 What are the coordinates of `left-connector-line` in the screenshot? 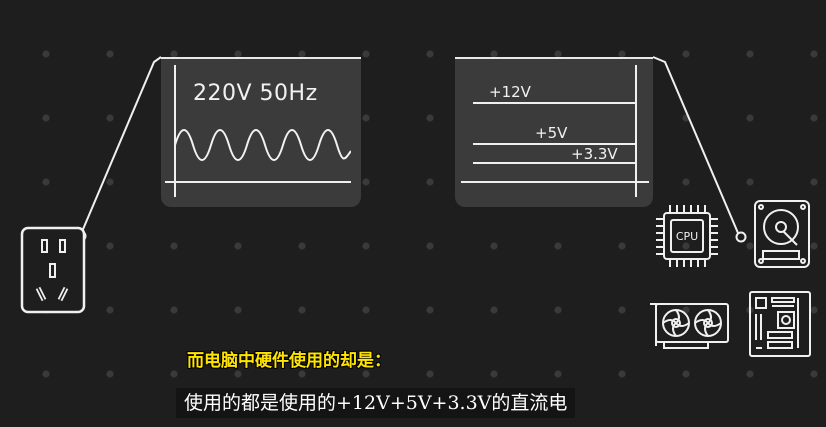 It's located at (121, 145).